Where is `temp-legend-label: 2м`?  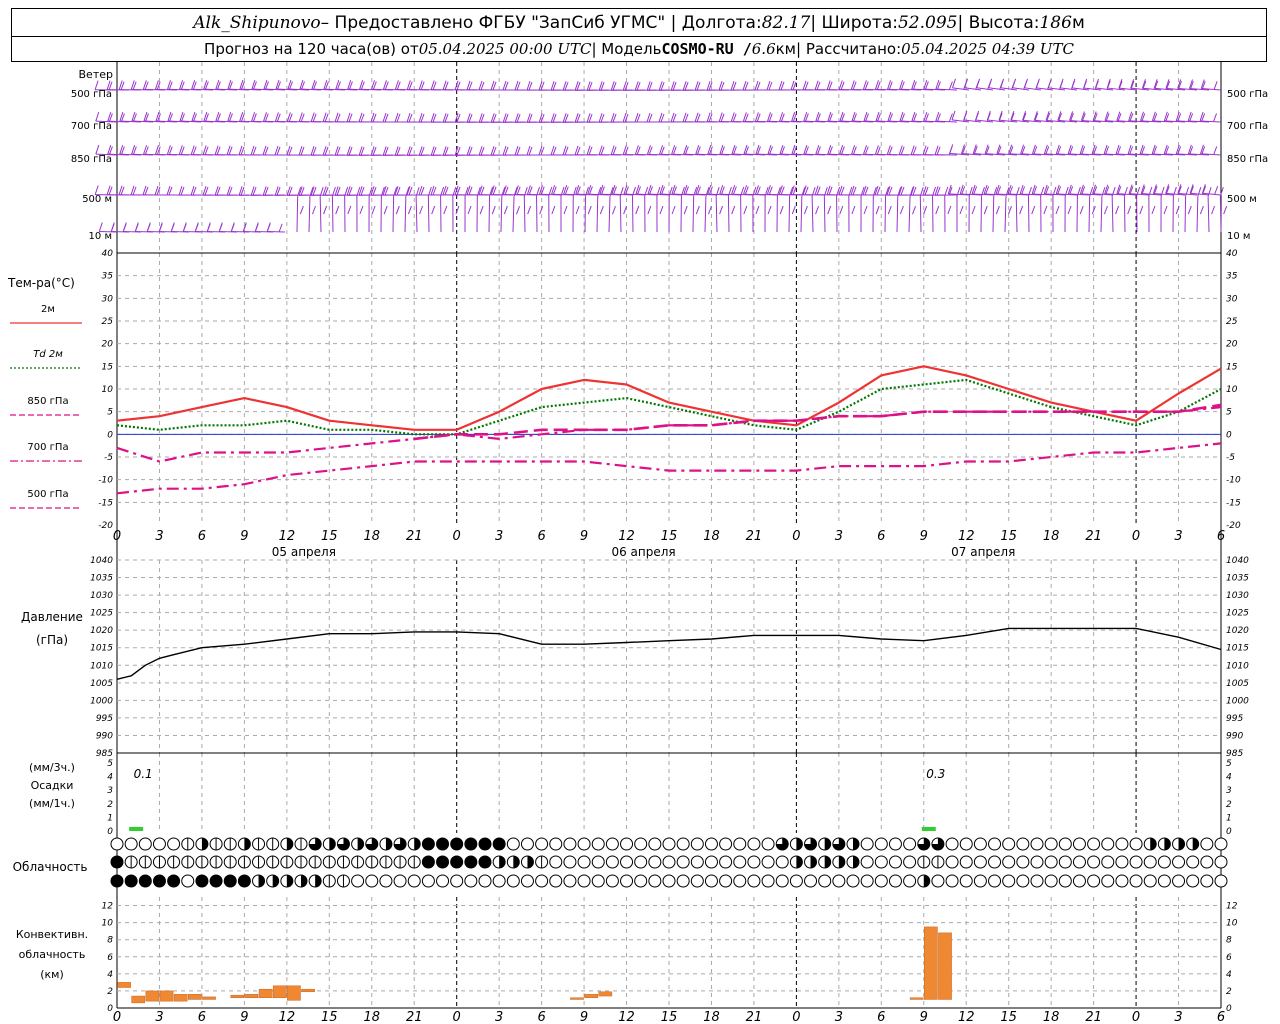 temp-legend-label: 2м is located at coordinates (48, 309).